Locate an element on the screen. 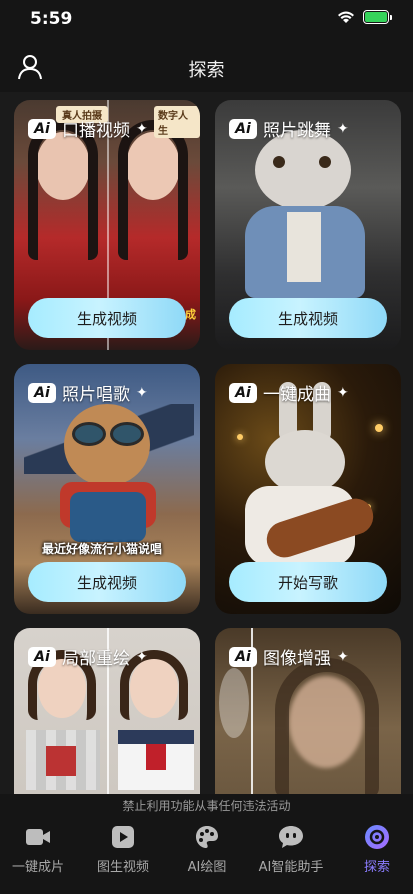 This screenshot has width=413, height=894. caption-text: 最近好像流行小猫说唱 is located at coordinates (102, 549).